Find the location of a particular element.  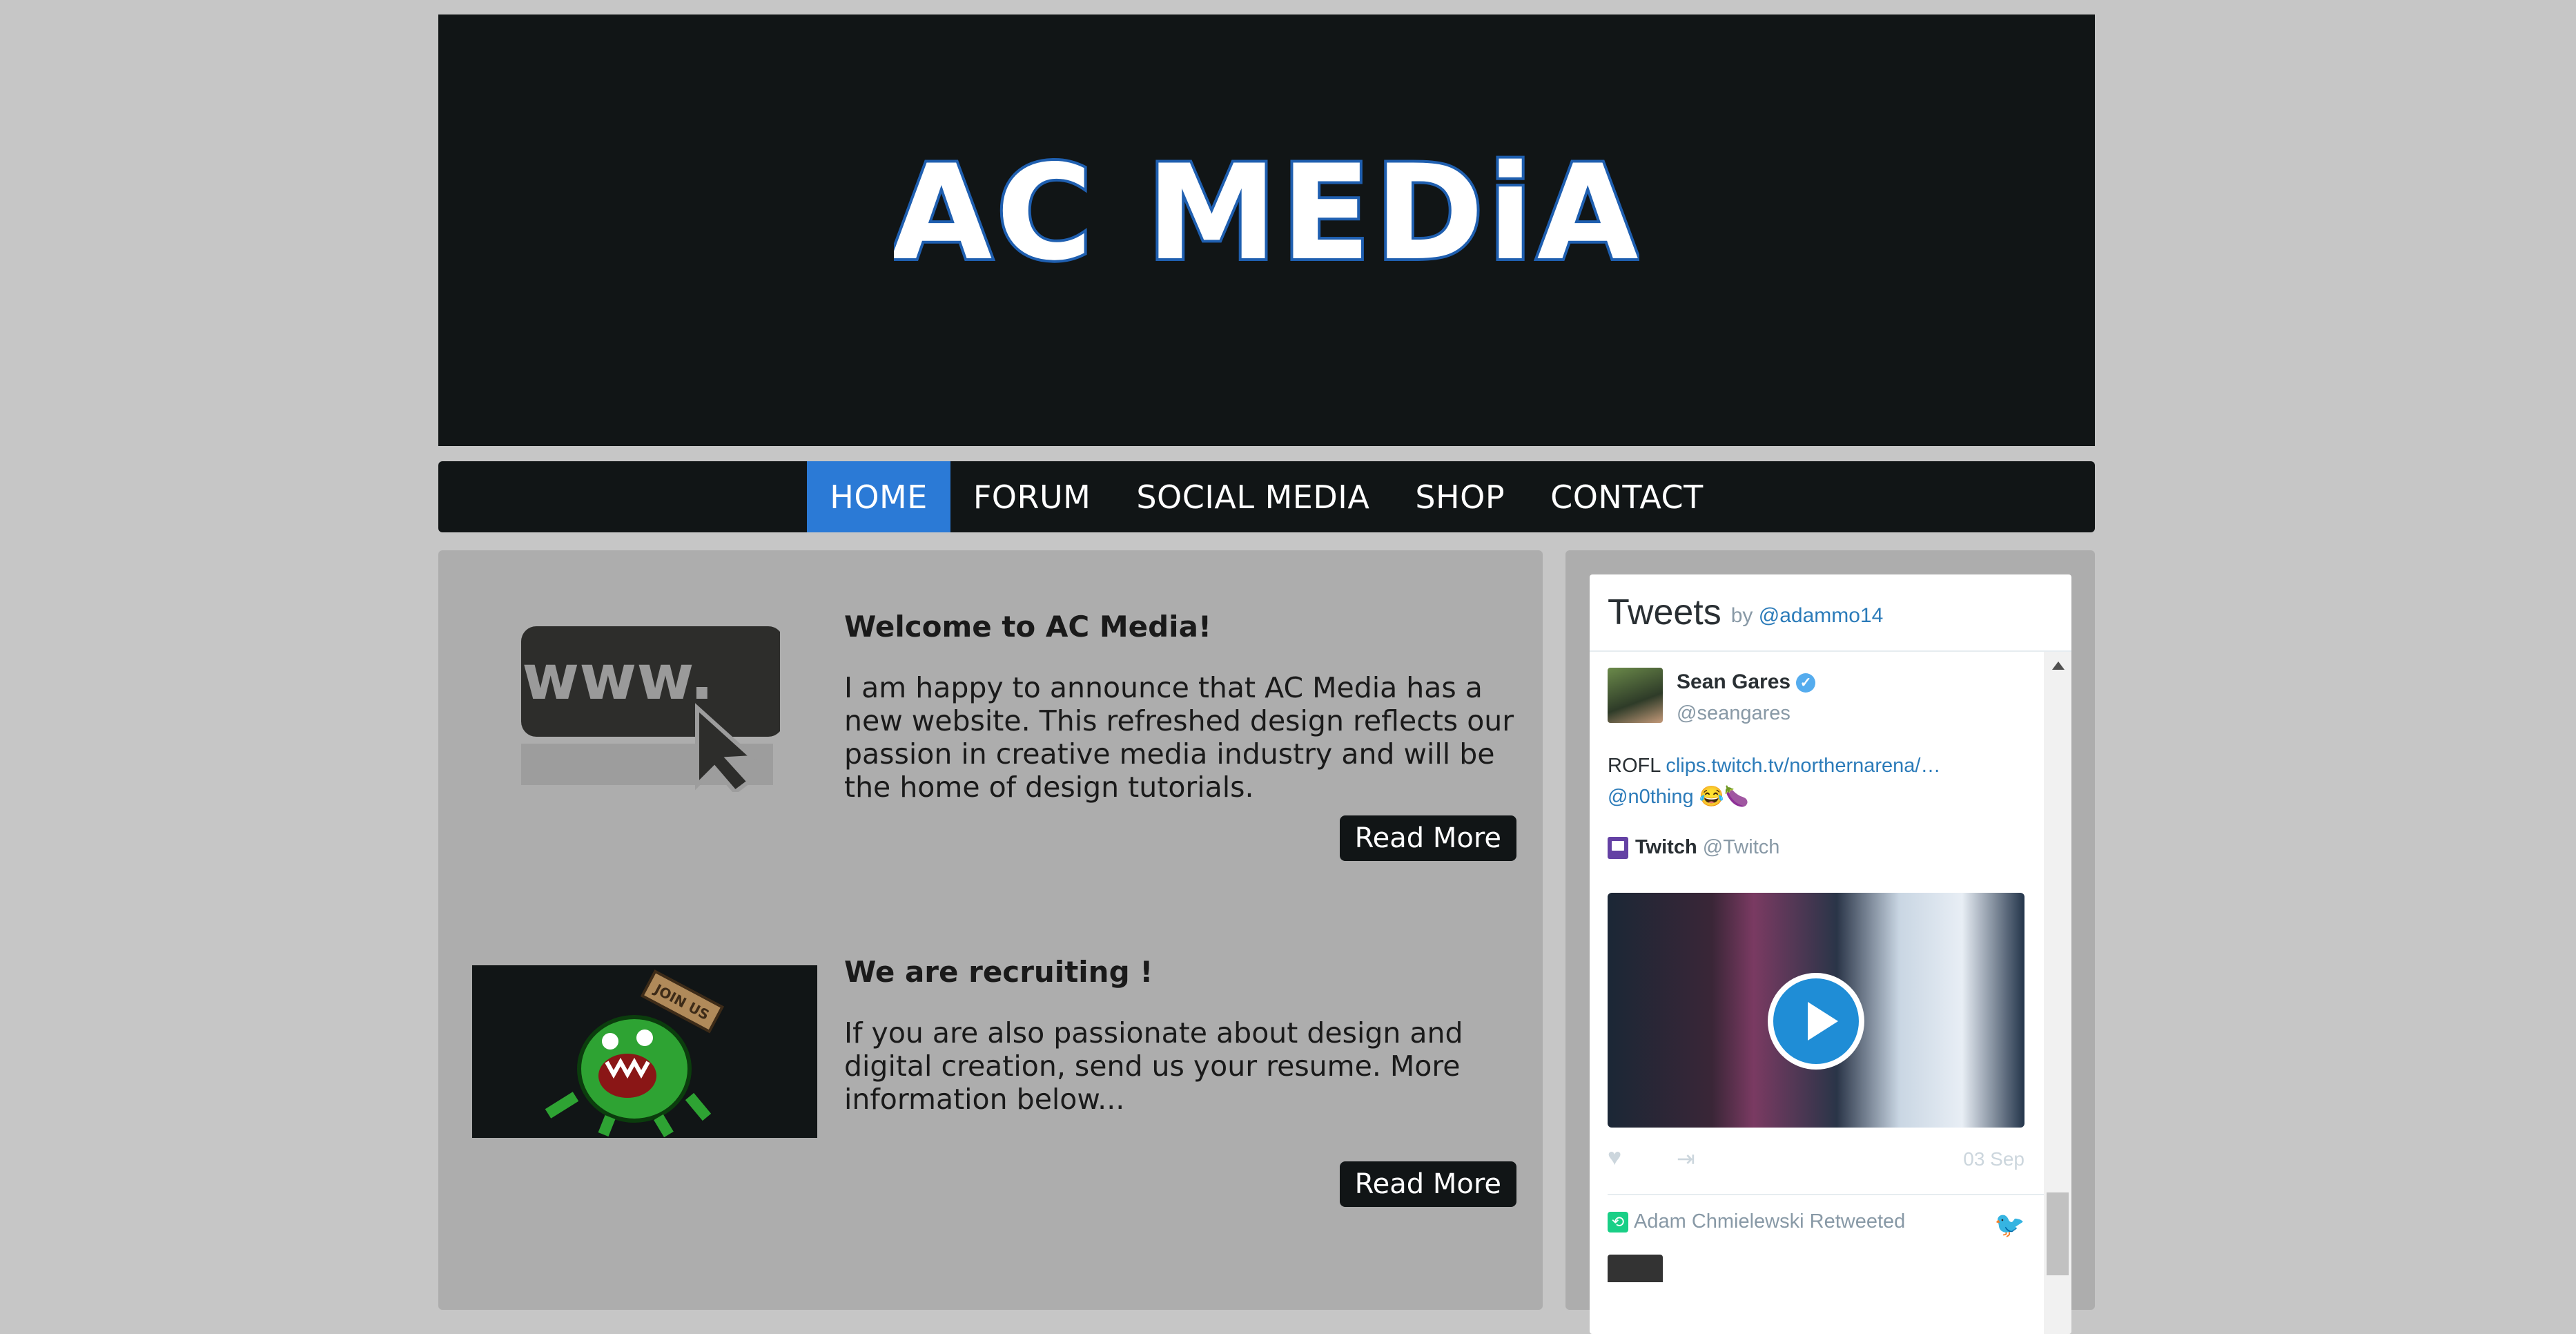

logo-text: AC MEDiA is located at coordinates (1266, 215).